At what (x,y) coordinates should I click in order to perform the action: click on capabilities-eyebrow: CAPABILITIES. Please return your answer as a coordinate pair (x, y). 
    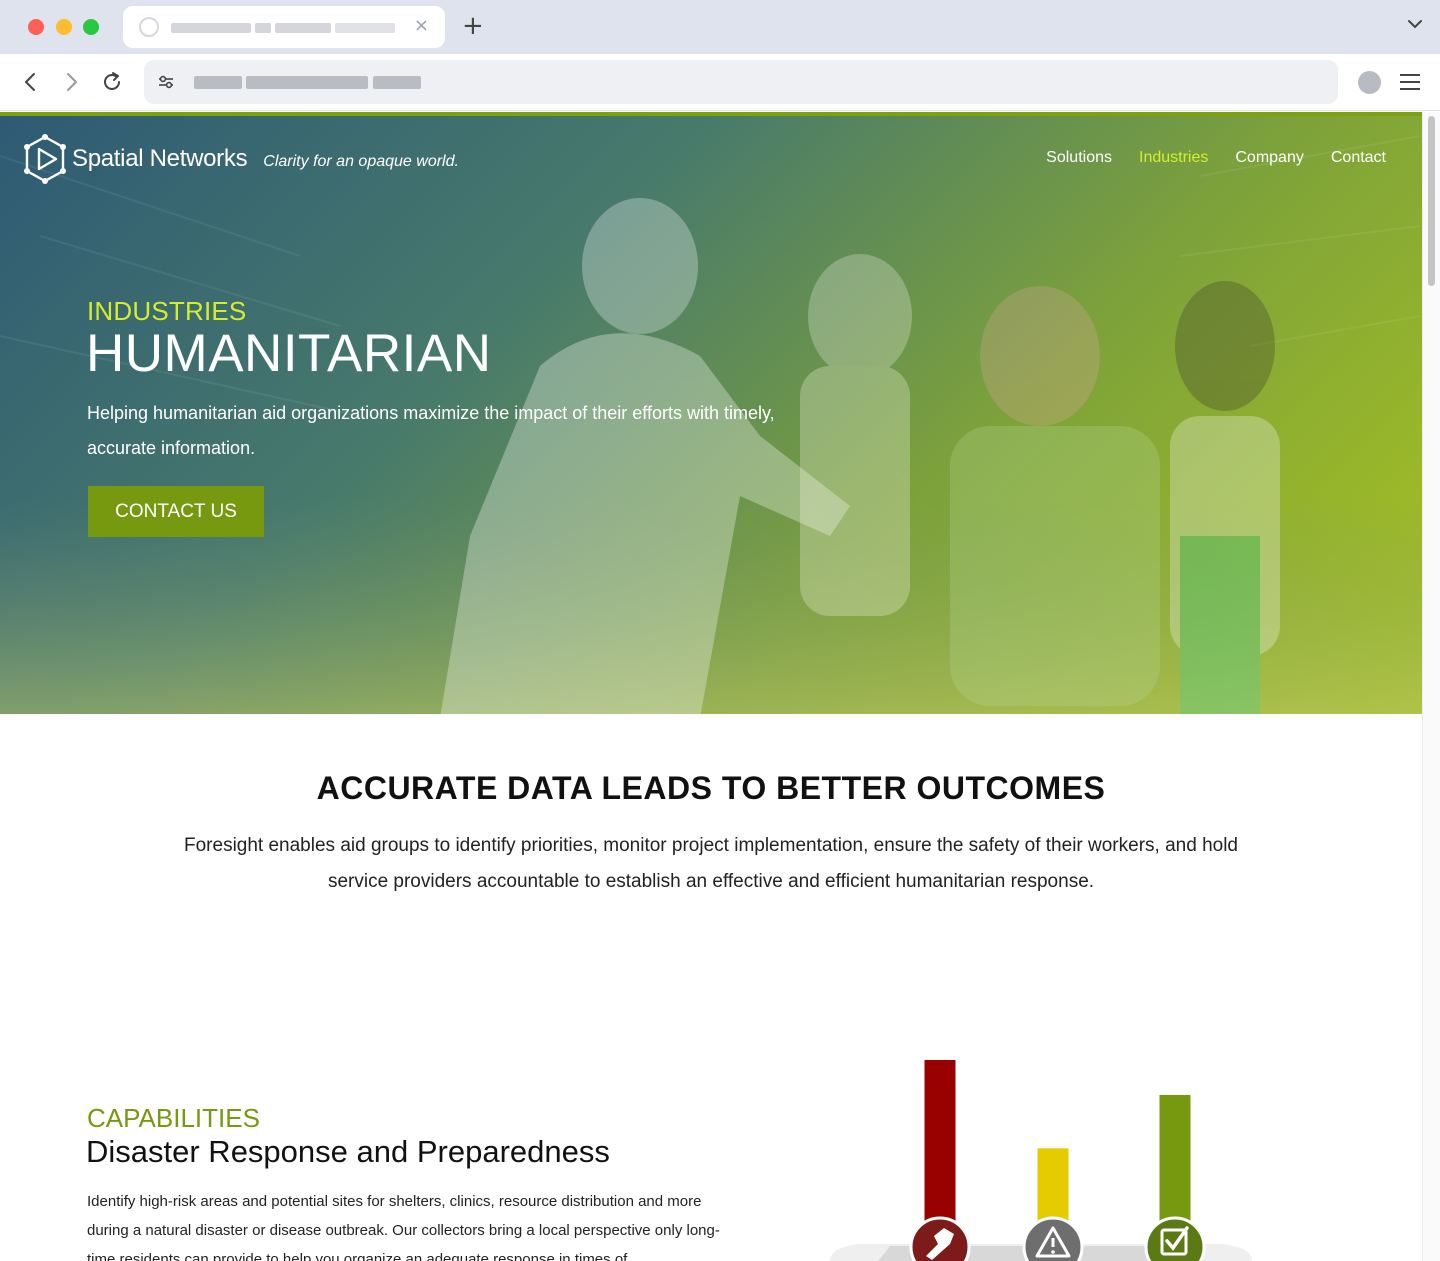
    Looking at the image, I should click on (173, 1118).